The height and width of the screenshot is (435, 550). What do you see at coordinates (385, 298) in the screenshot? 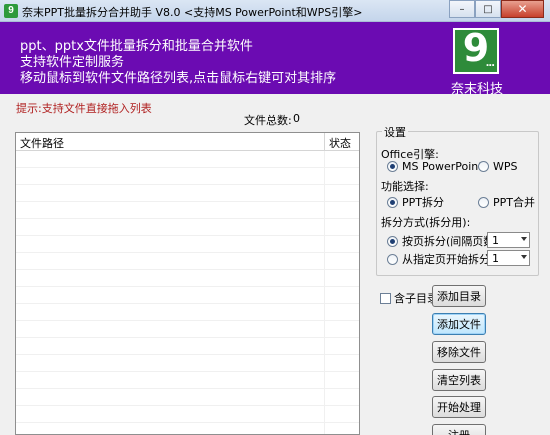
I see `checkbox-box-icon` at bounding box center [385, 298].